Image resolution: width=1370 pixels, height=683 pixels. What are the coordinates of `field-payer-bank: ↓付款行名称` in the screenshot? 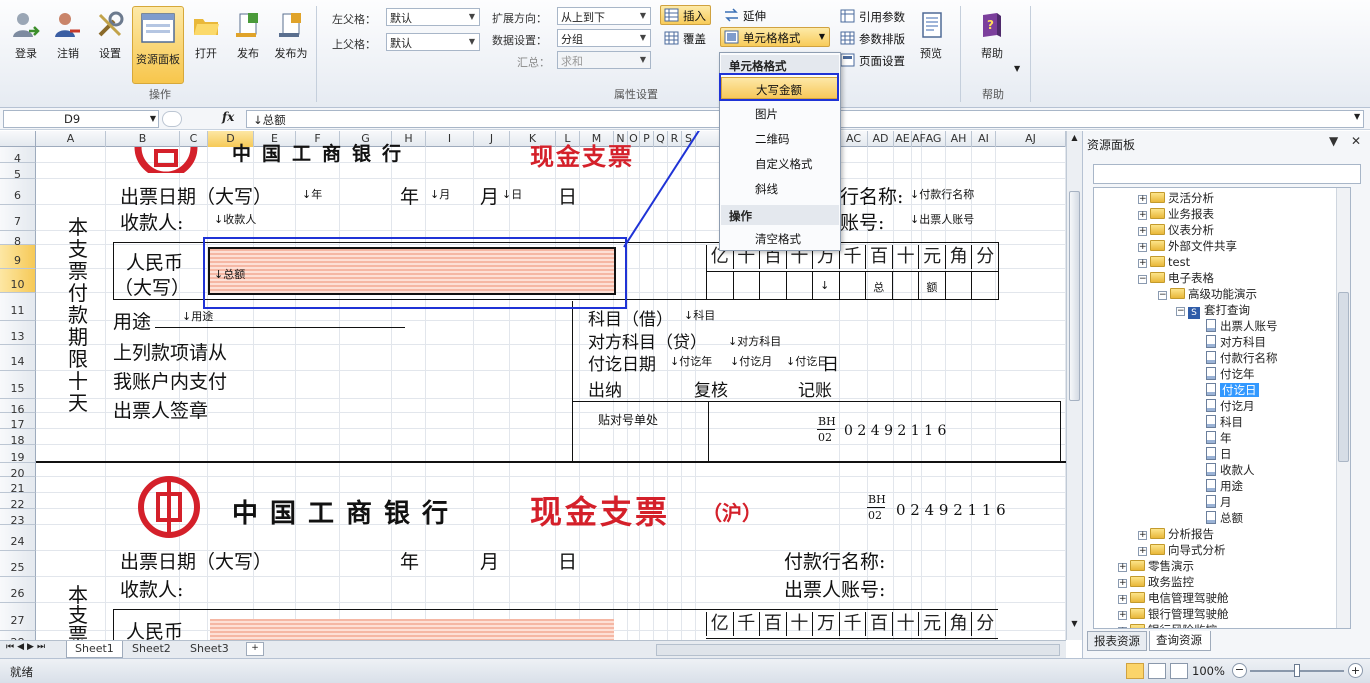 It's located at (942, 194).